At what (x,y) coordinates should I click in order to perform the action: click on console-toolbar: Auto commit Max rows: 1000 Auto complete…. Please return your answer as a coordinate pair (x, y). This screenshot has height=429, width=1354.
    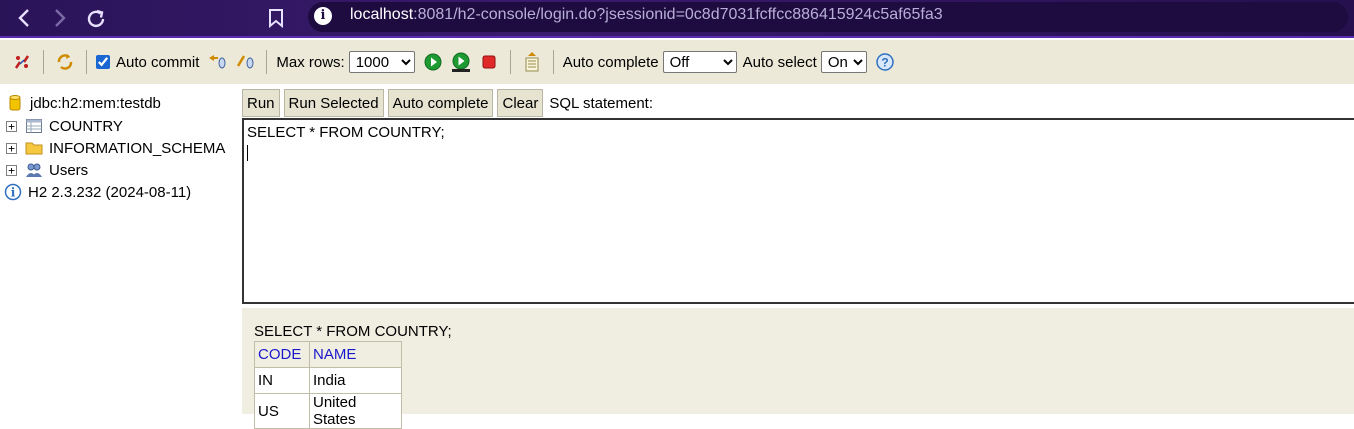
    Looking at the image, I should click on (677, 62).